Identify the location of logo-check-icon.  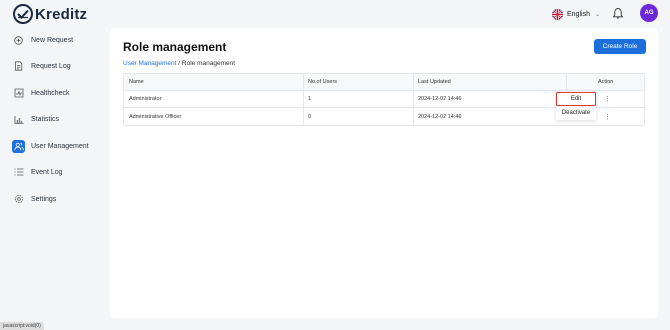
(23, 14).